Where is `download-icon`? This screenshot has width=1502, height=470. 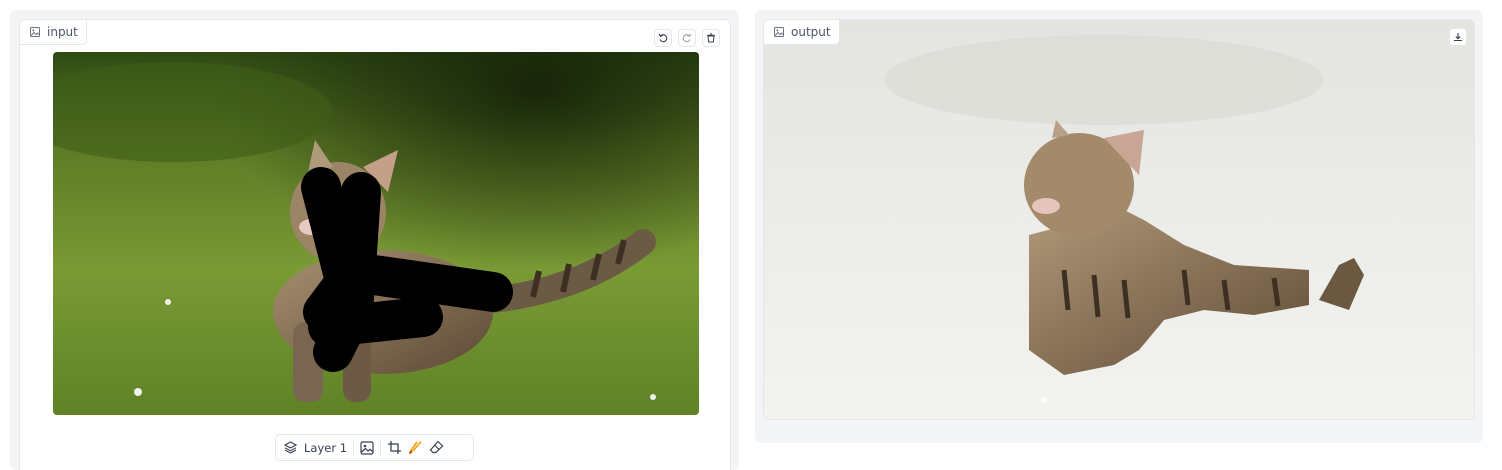
download-icon is located at coordinates (1458, 37).